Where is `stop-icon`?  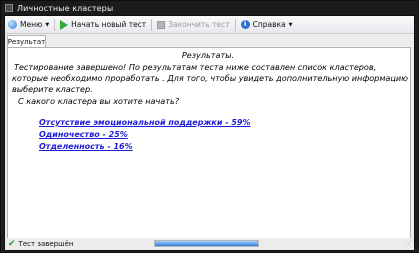
stop-icon is located at coordinates (161, 24).